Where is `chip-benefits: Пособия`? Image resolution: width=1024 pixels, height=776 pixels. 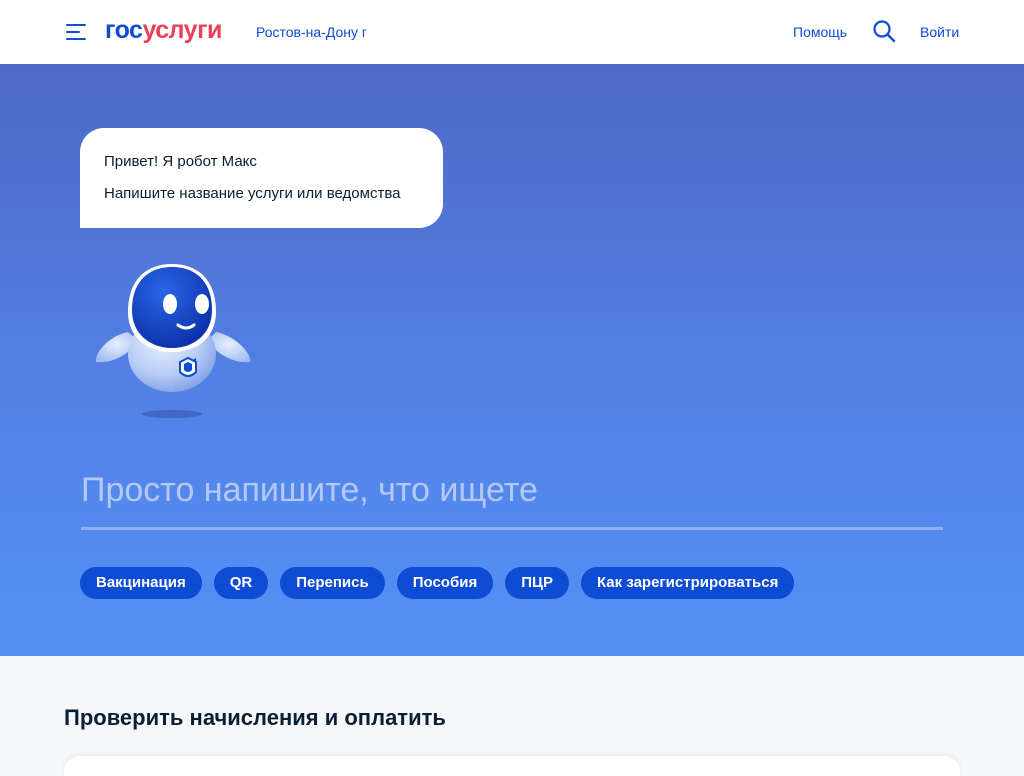 chip-benefits: Пособия is located at coordinates (445, 583).